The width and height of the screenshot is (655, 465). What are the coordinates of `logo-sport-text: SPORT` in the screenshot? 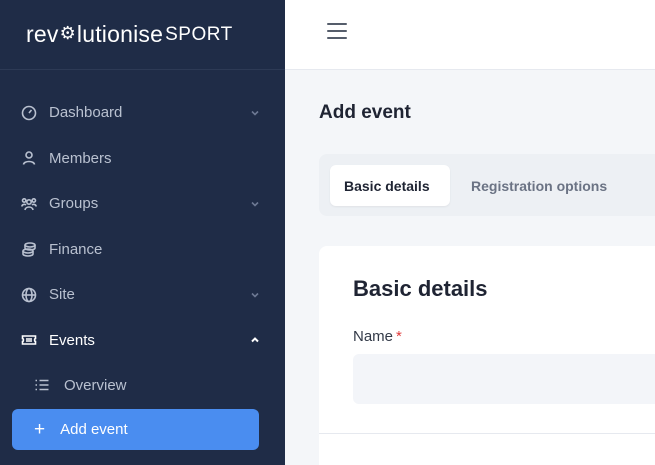 It's located at (199, 34).